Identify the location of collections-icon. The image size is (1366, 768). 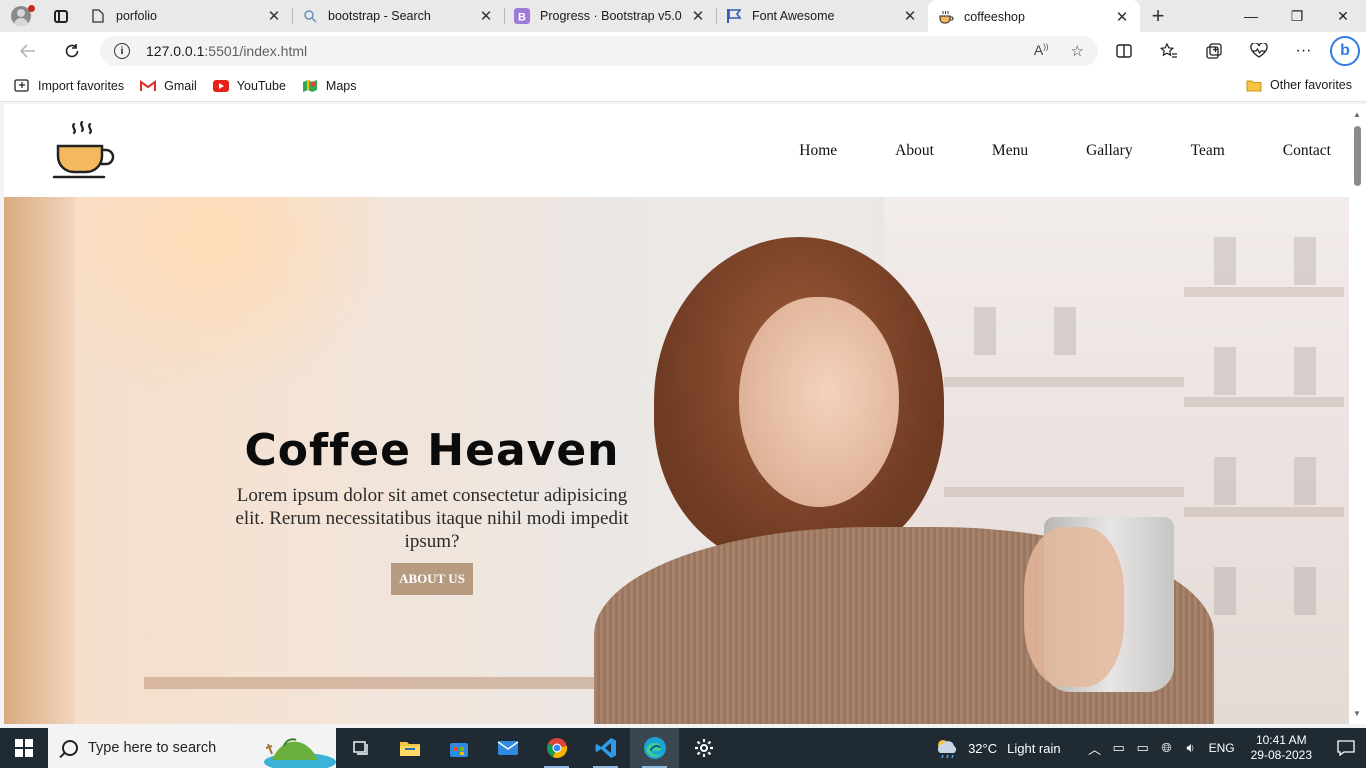
(1213, 51).